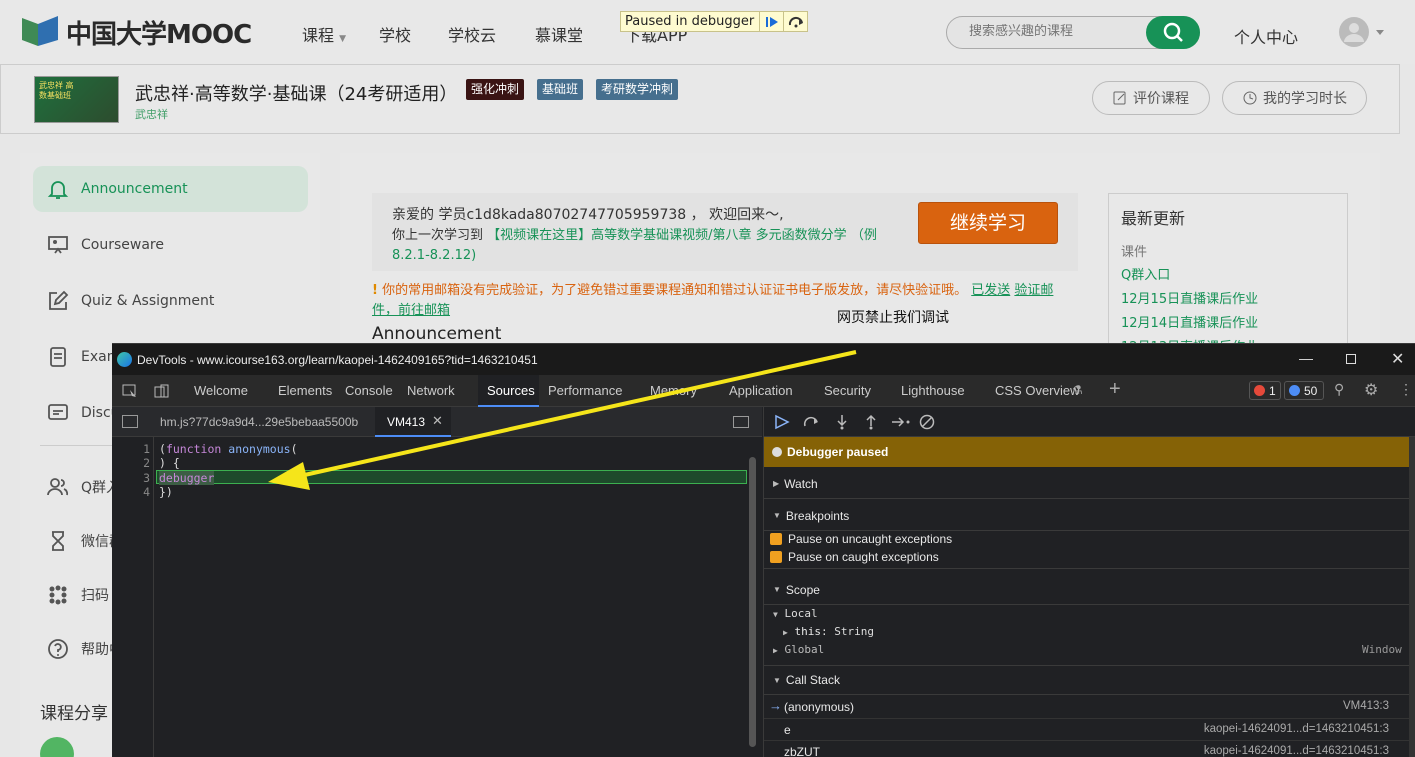 Image resolution: width=1415 pixels, height=757 pixels. Describe the element at coordinates (437, 334) in the screenshot. I see `announcement-heading: Announcement` at that location.